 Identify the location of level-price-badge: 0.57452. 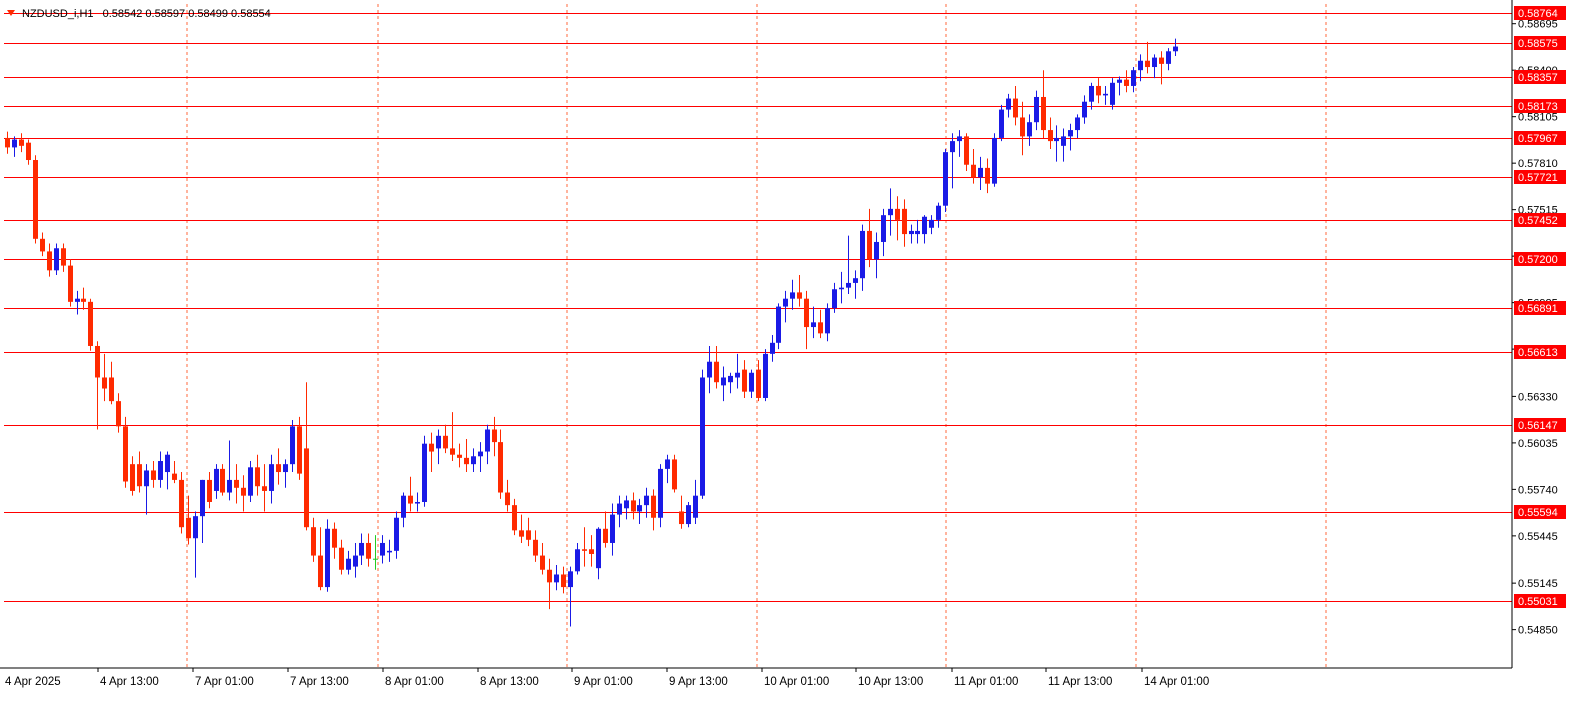
(1540, 220).